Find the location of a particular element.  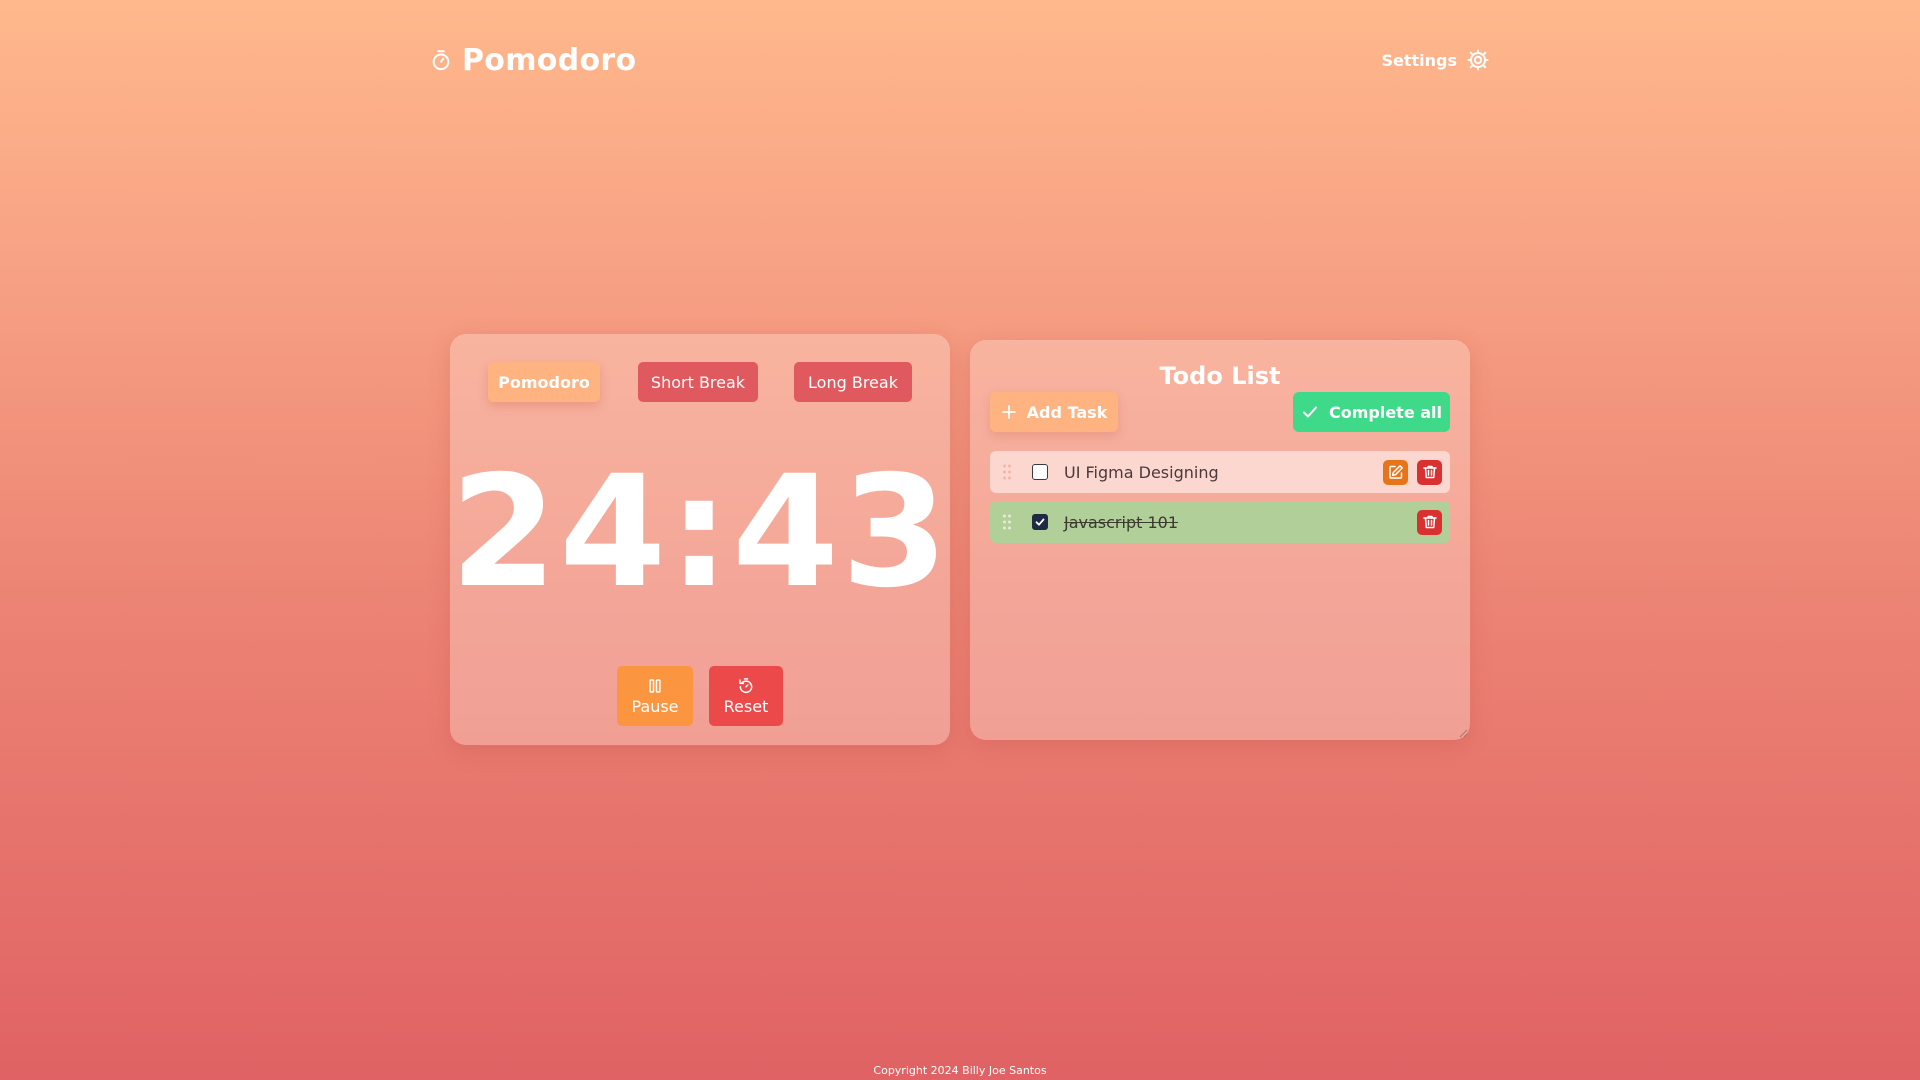

edit-task-button is located at coordinates (1395, 472).